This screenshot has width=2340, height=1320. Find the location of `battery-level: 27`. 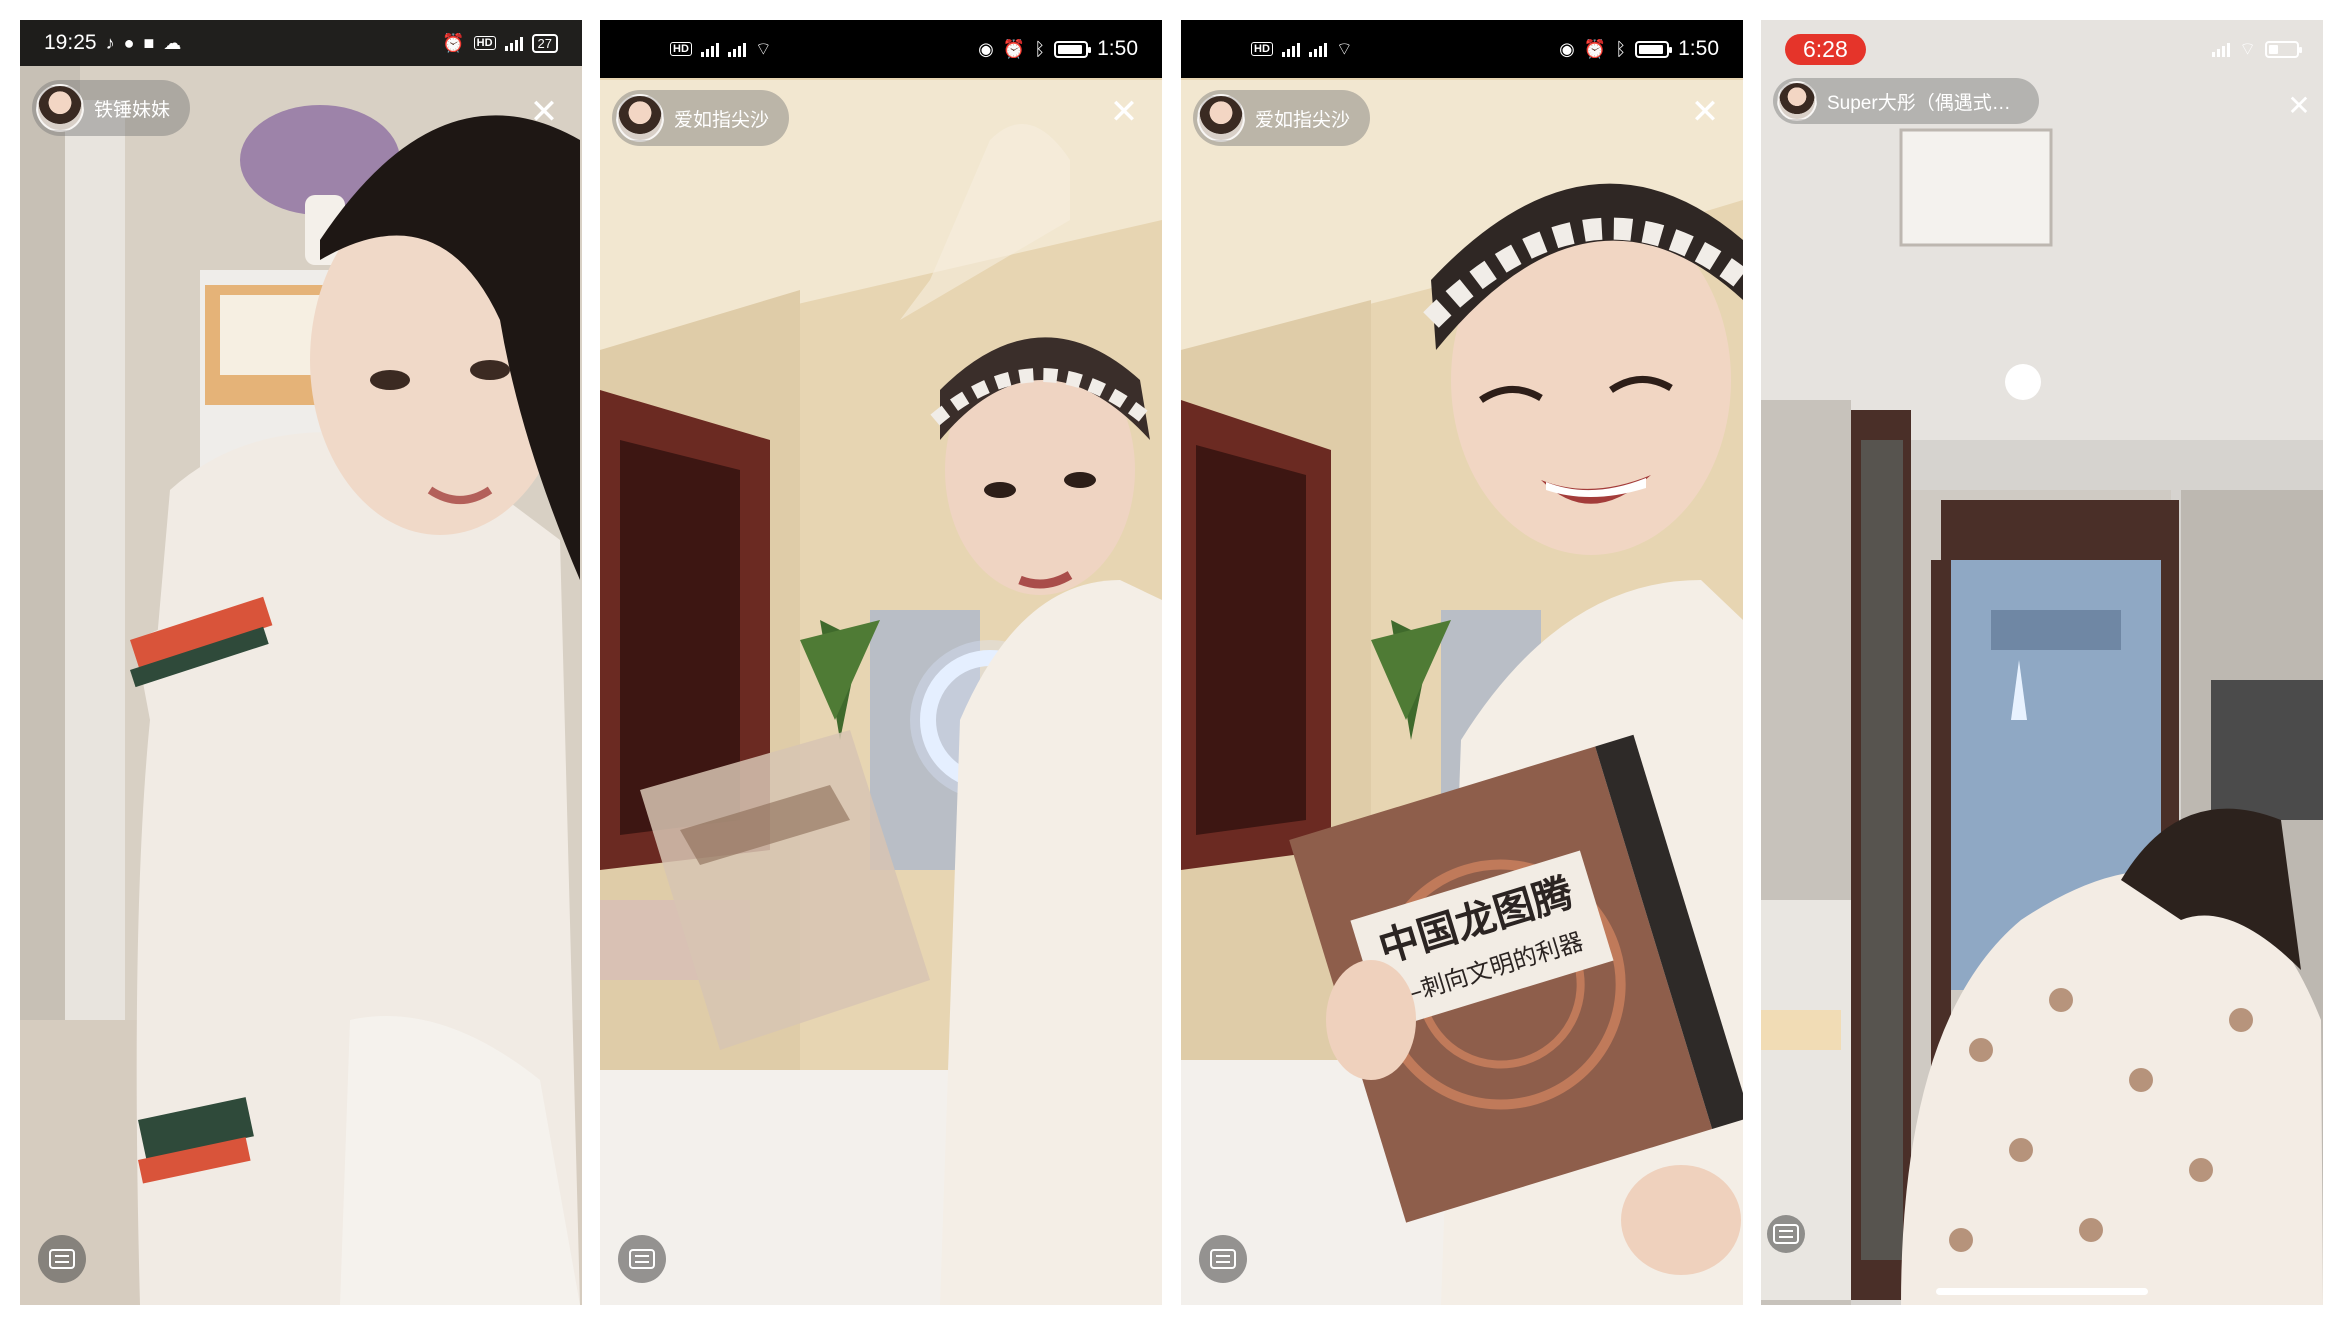

battery-level: 27 is located at coordinates (544, 43).